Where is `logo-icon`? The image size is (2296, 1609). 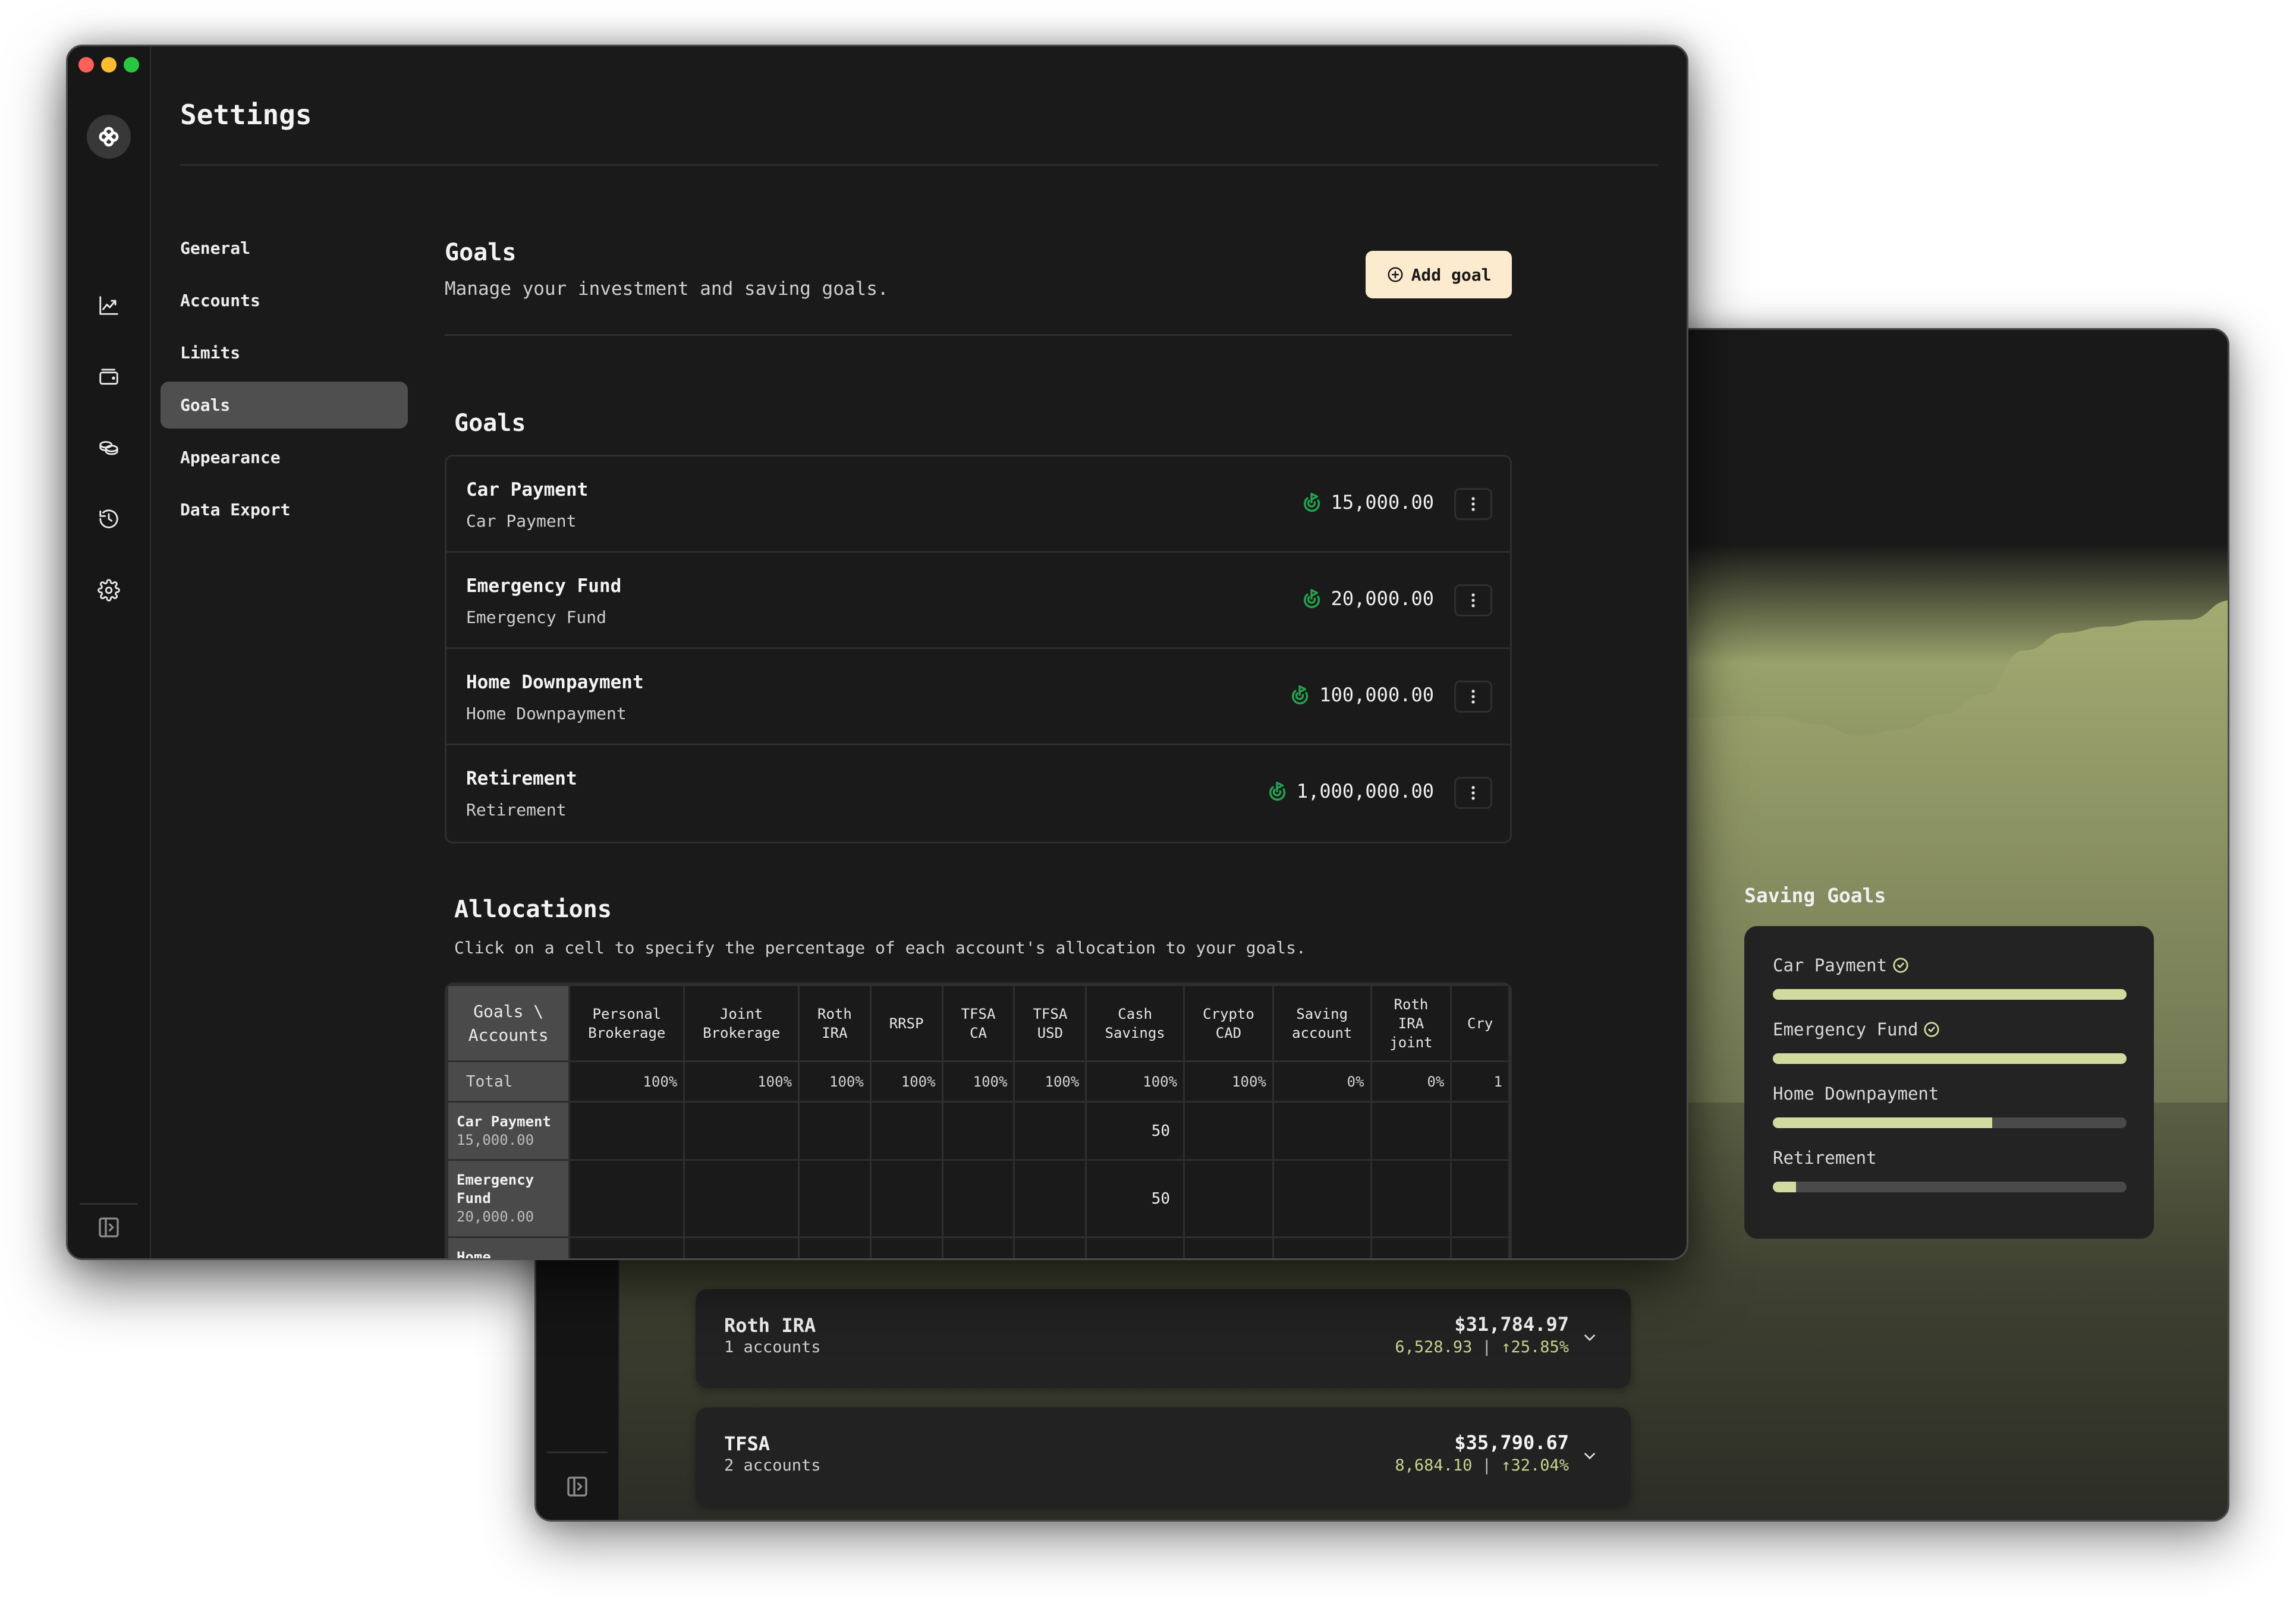 logo-icon is located at coordinates (109, 137).